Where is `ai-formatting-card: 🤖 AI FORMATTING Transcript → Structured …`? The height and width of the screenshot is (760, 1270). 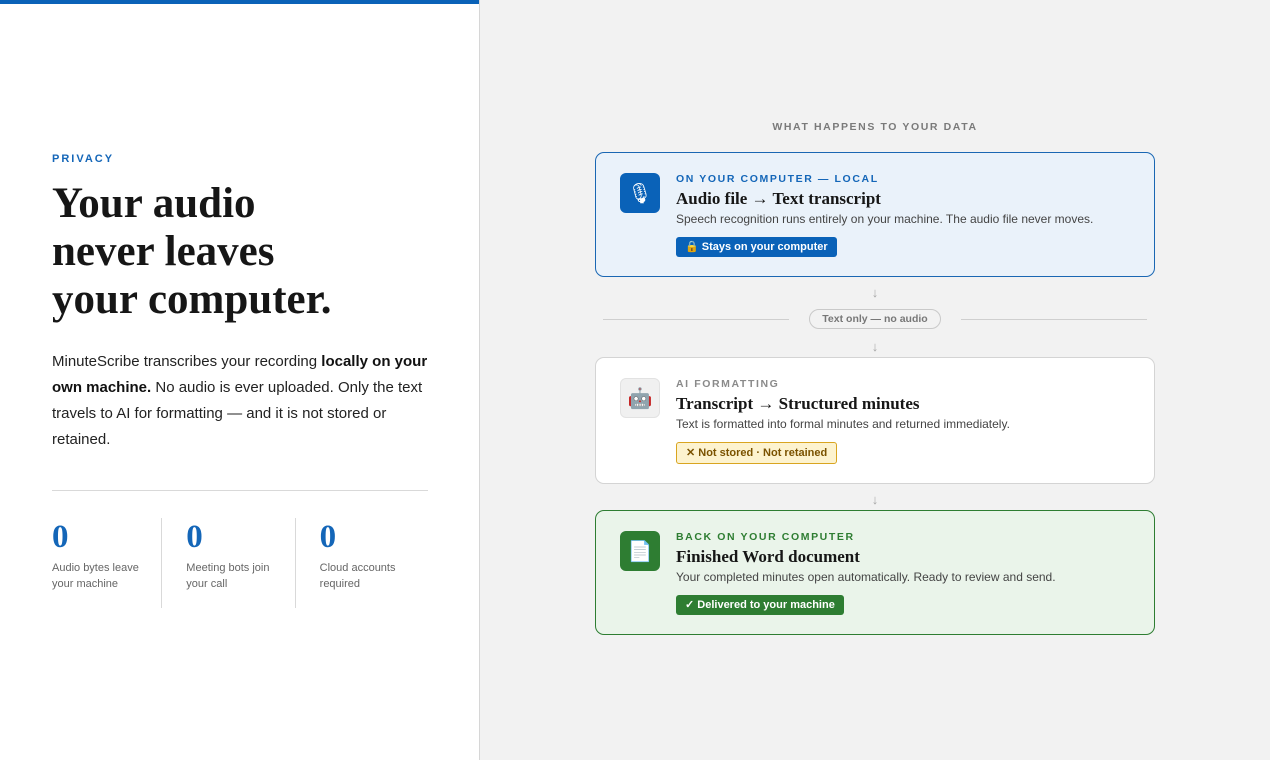 ai-formatting-card: 🤖 AI FORMATTING Transcript → Structured … is located at coordinates (875, 420).